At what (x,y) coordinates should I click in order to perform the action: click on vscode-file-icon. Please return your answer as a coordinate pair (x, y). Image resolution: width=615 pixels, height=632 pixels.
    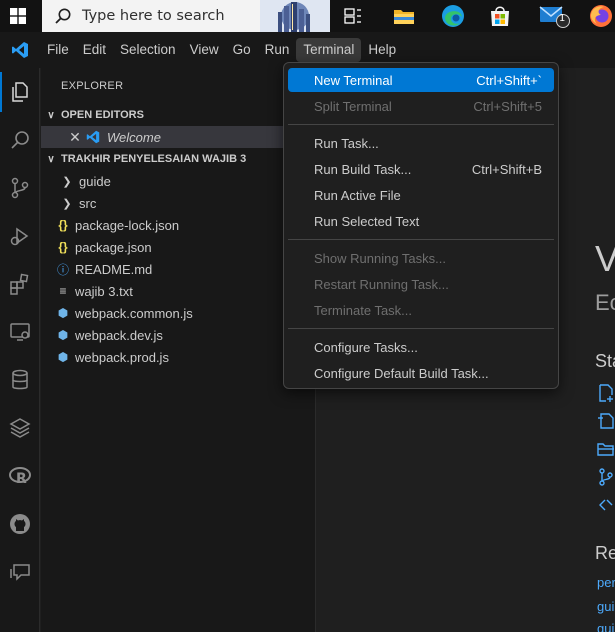
    Looking at the image, I should click on (93, 137).